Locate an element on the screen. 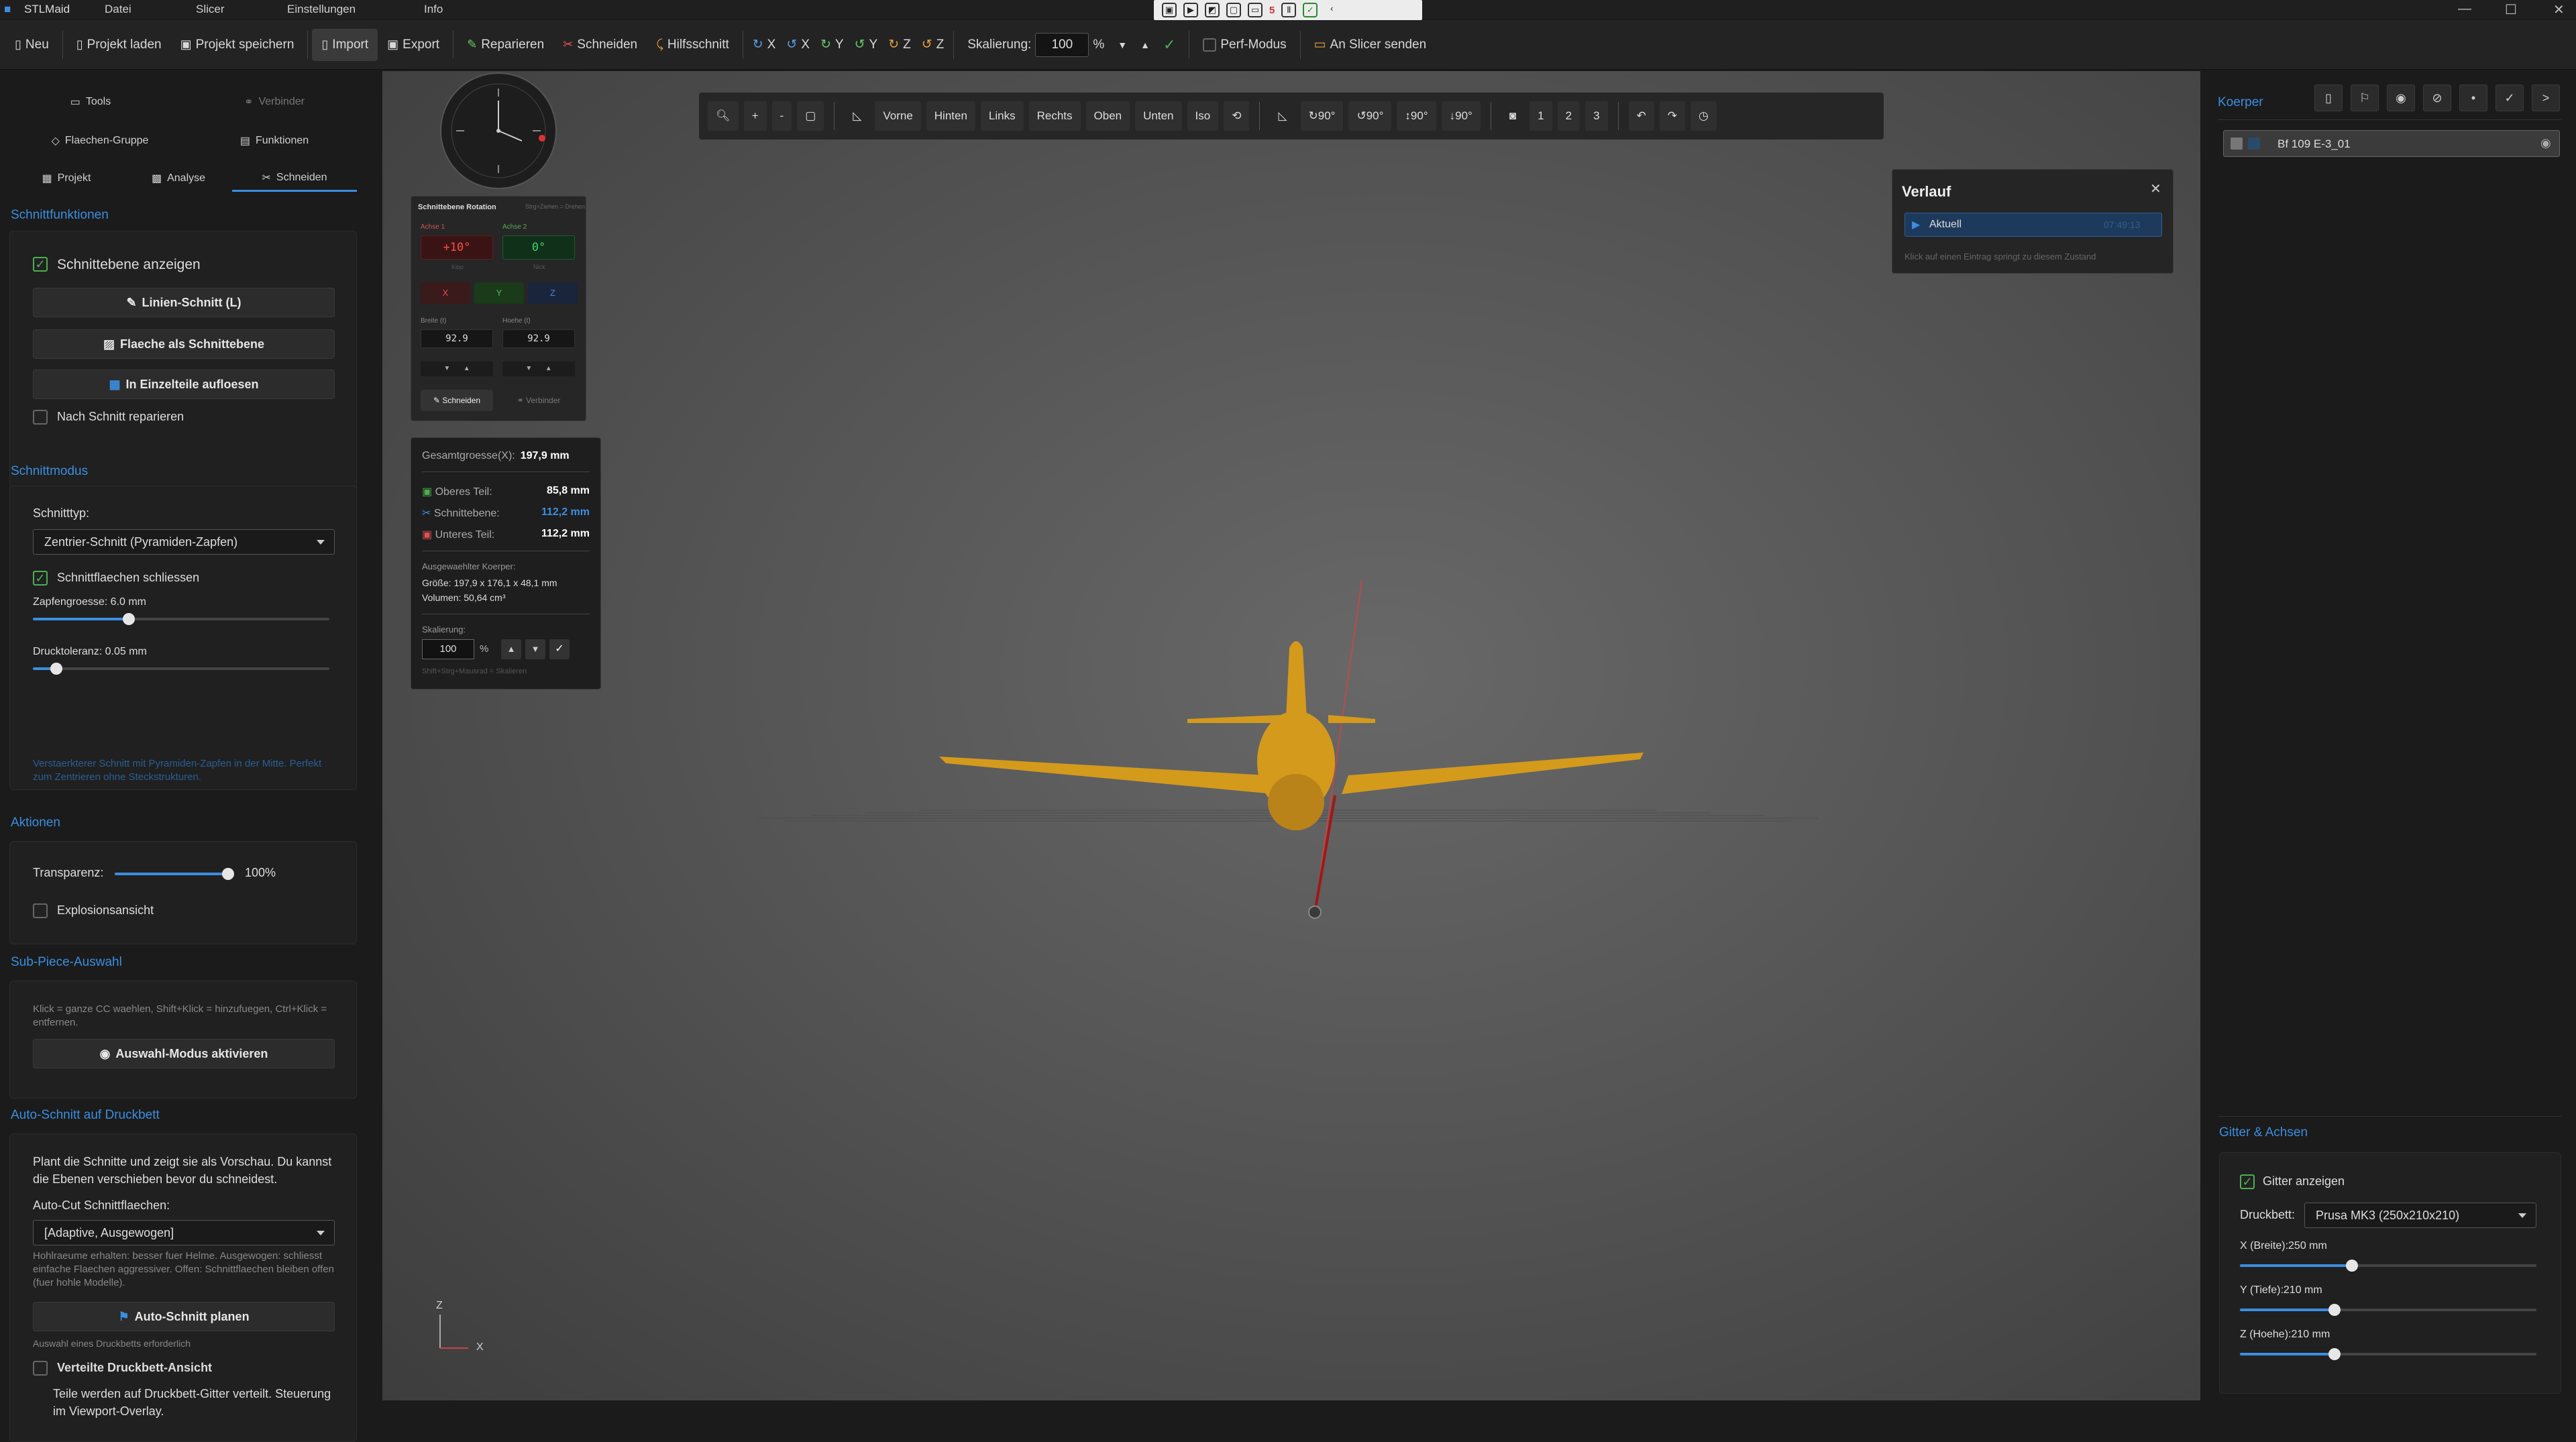 This screenshot has width=2576, height=1442. maximize-icon: ☐ is located at coordinates (2511, 9).